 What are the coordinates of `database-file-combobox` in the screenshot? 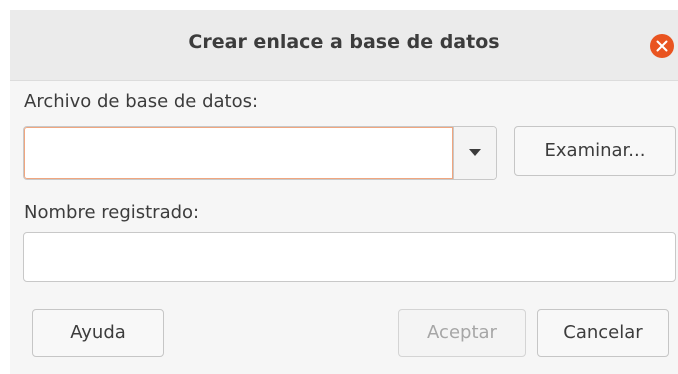 It's located at (260, 153).